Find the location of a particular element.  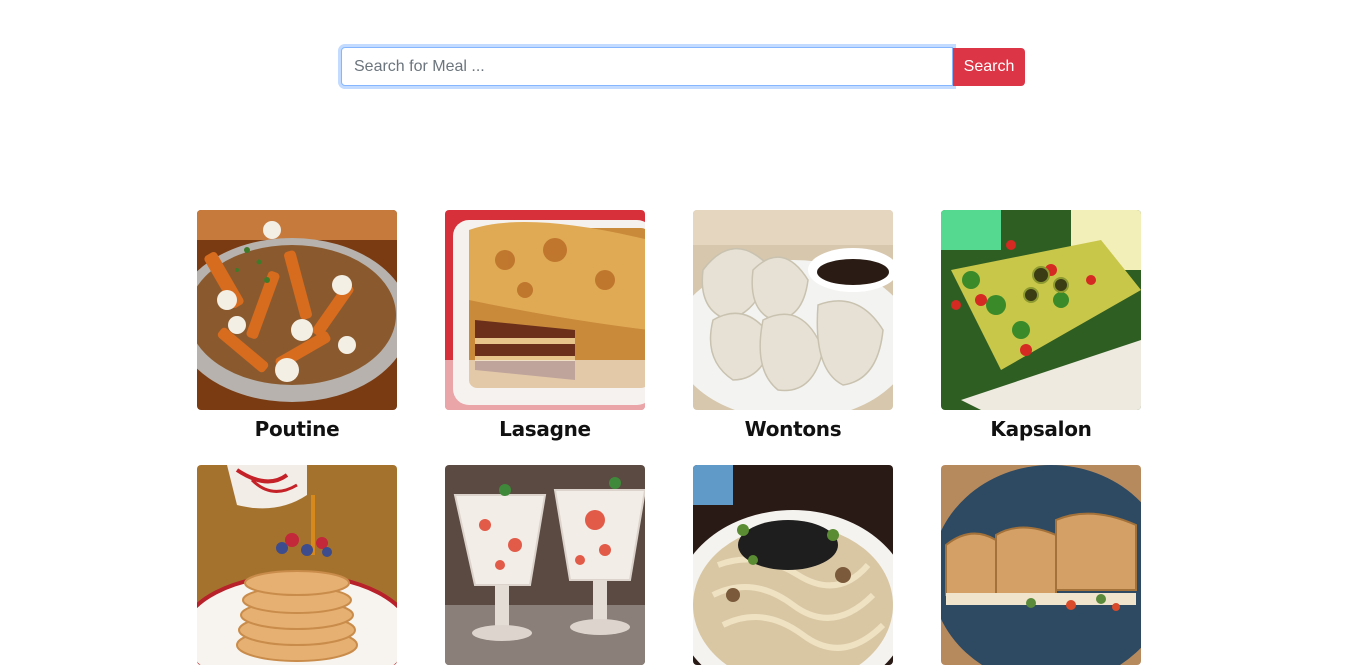

meal-image-poutine is located at coordinates (297, 310).